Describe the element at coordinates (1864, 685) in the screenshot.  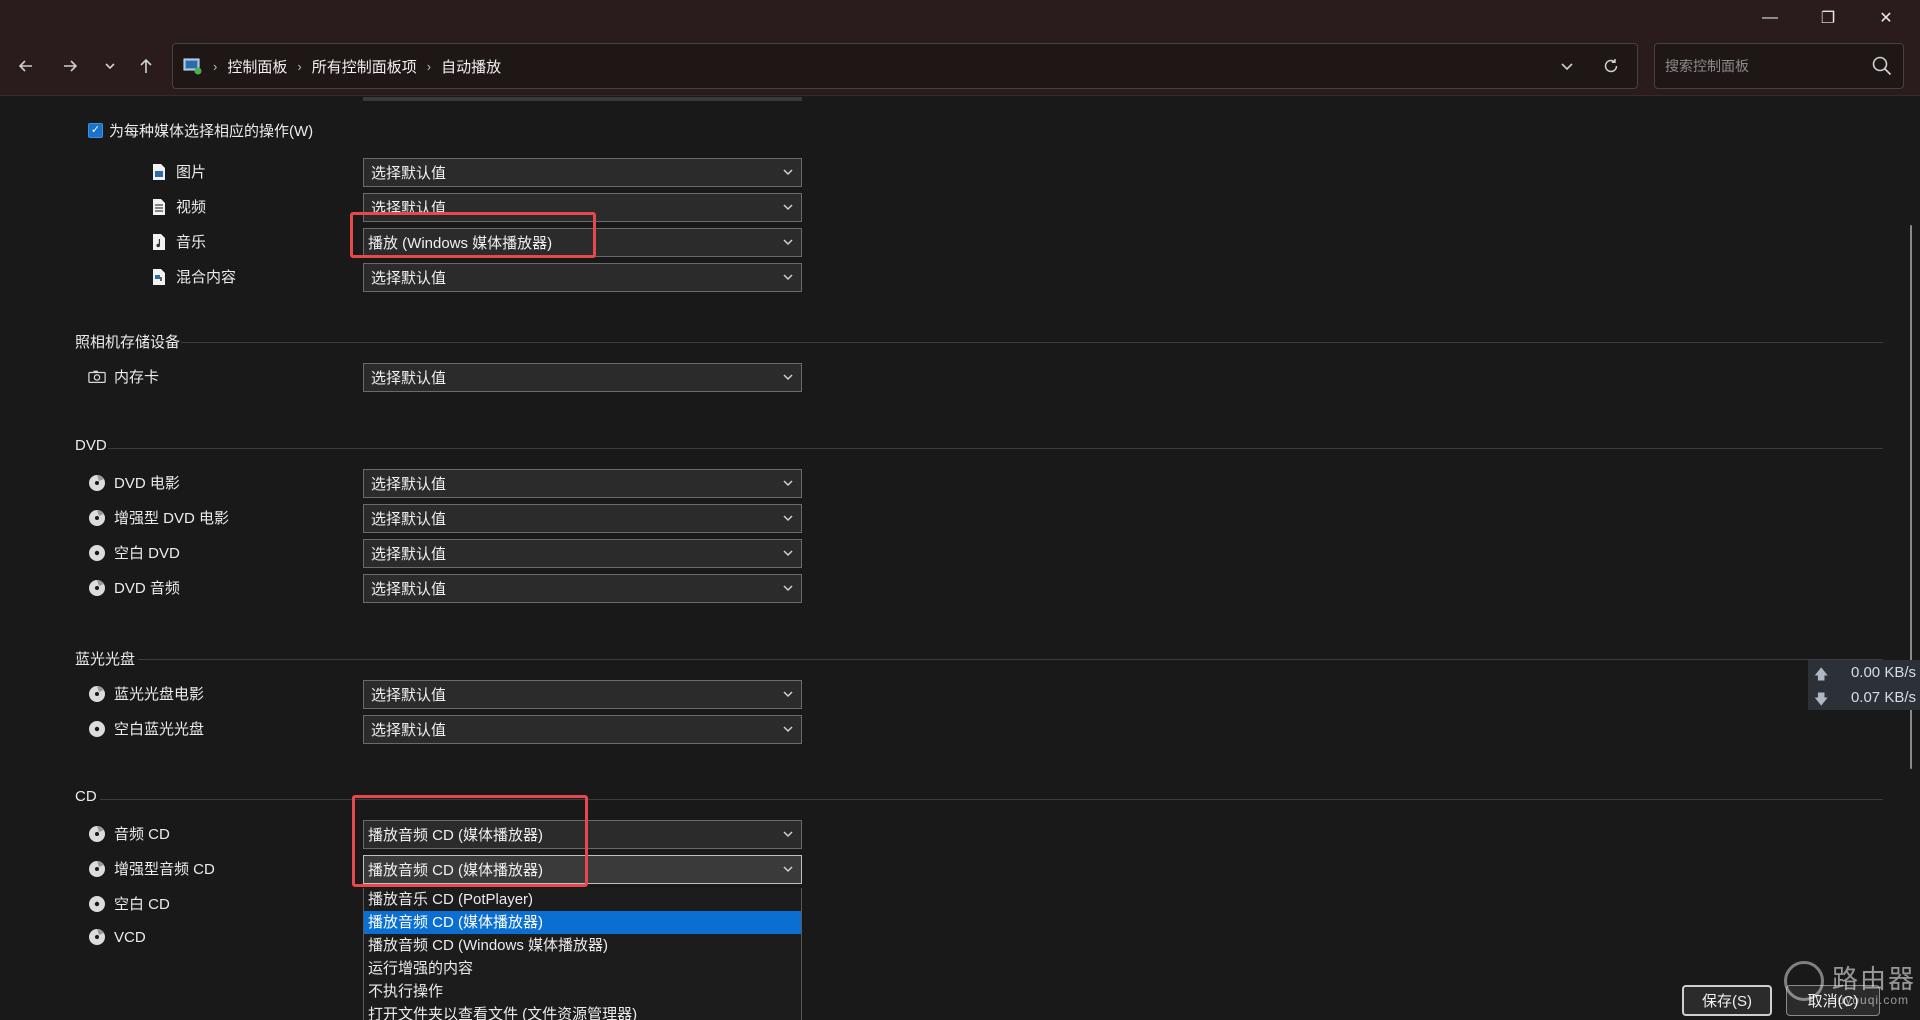
I see `network-speed-widget: 🡅 0.00 KB/s 🡇 0.07 KB/s` at that location.